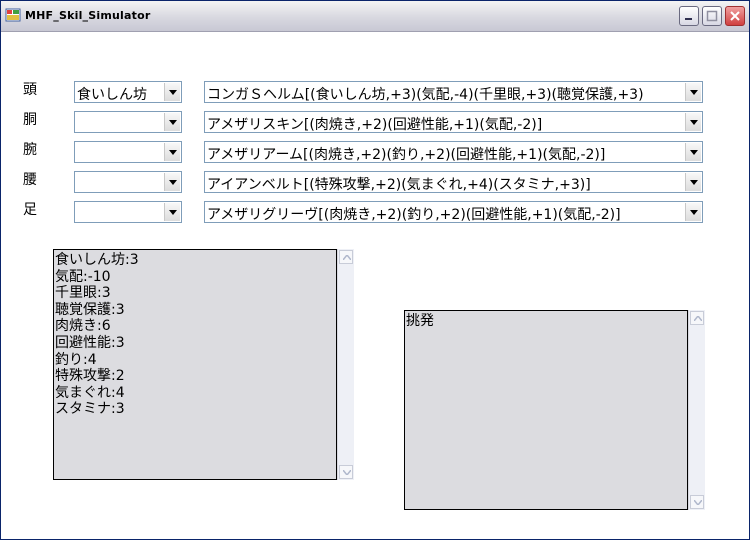 The image size is (750, 540). I want to click on label-legs: 足, so click(30, 210).